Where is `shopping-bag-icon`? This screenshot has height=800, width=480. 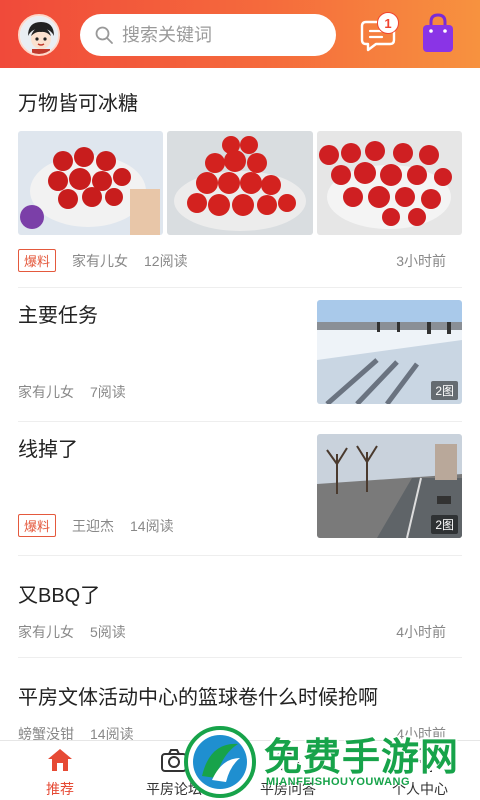 shopping-bag-icon is located at coordinates (438, 33).